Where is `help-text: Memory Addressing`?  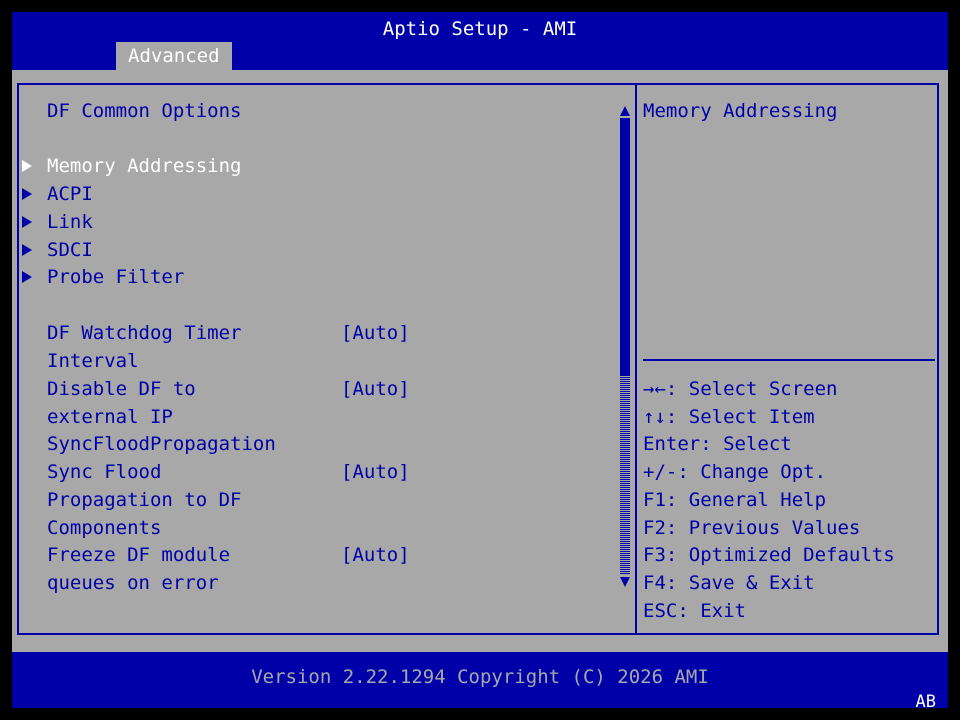 help-text: Memory Addressing is located at coordinates (740, 111).